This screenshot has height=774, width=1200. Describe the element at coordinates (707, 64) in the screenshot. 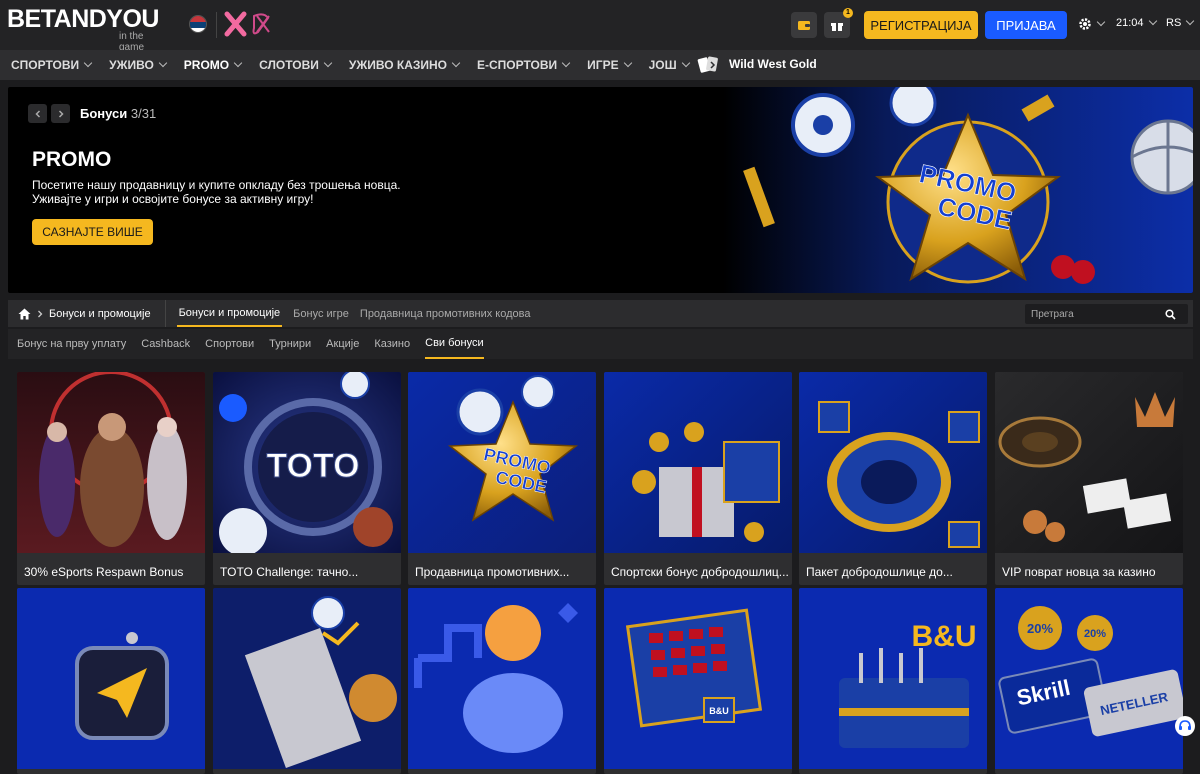

I see `cards-icon` at that location.